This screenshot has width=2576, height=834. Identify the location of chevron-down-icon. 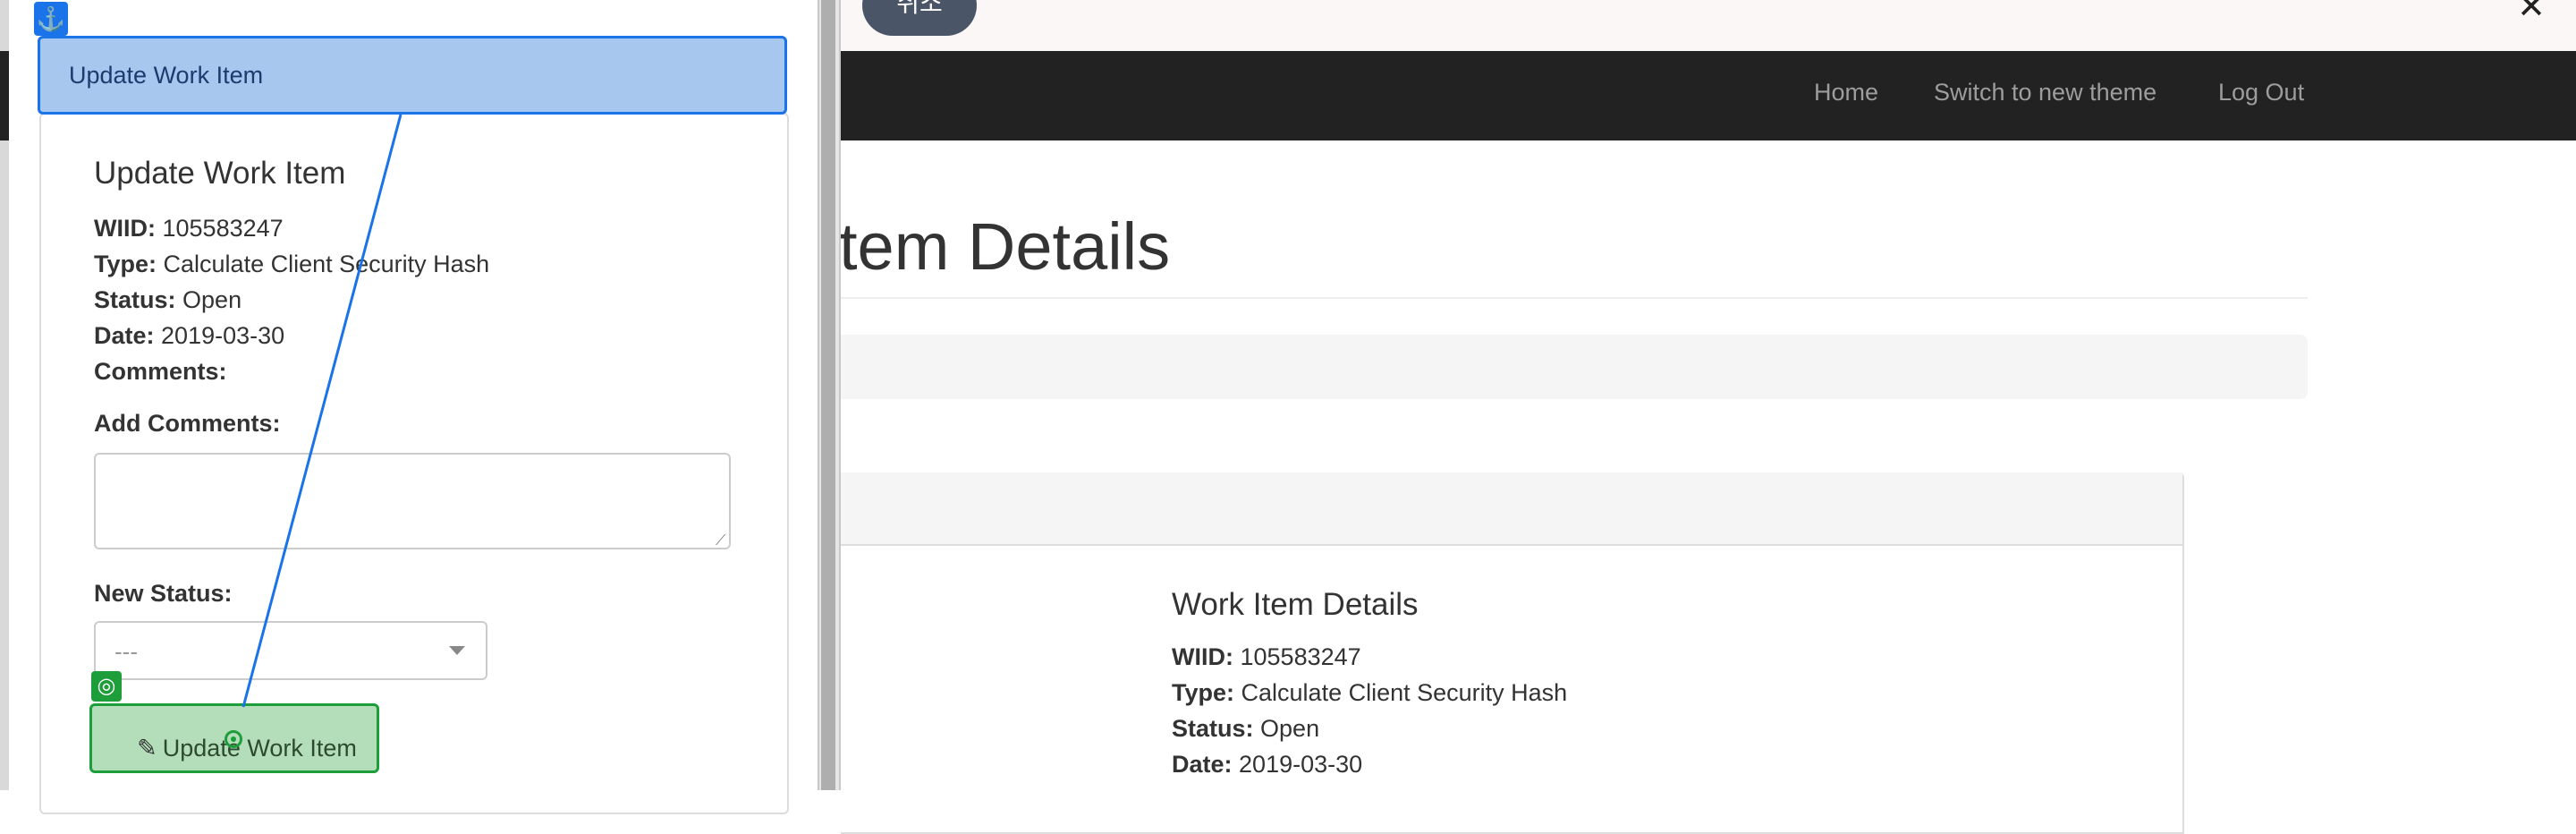
(457, 650).